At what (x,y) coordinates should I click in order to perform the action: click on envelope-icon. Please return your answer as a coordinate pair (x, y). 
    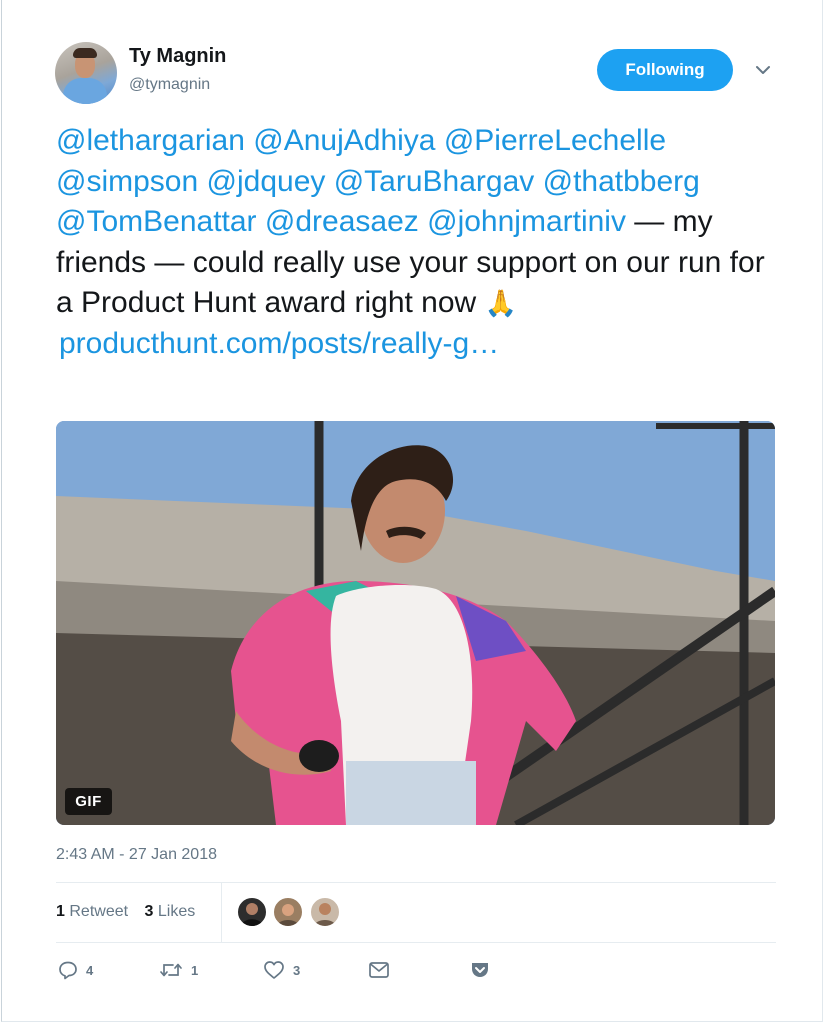
    Looking at the image, I should click on (379, 970).